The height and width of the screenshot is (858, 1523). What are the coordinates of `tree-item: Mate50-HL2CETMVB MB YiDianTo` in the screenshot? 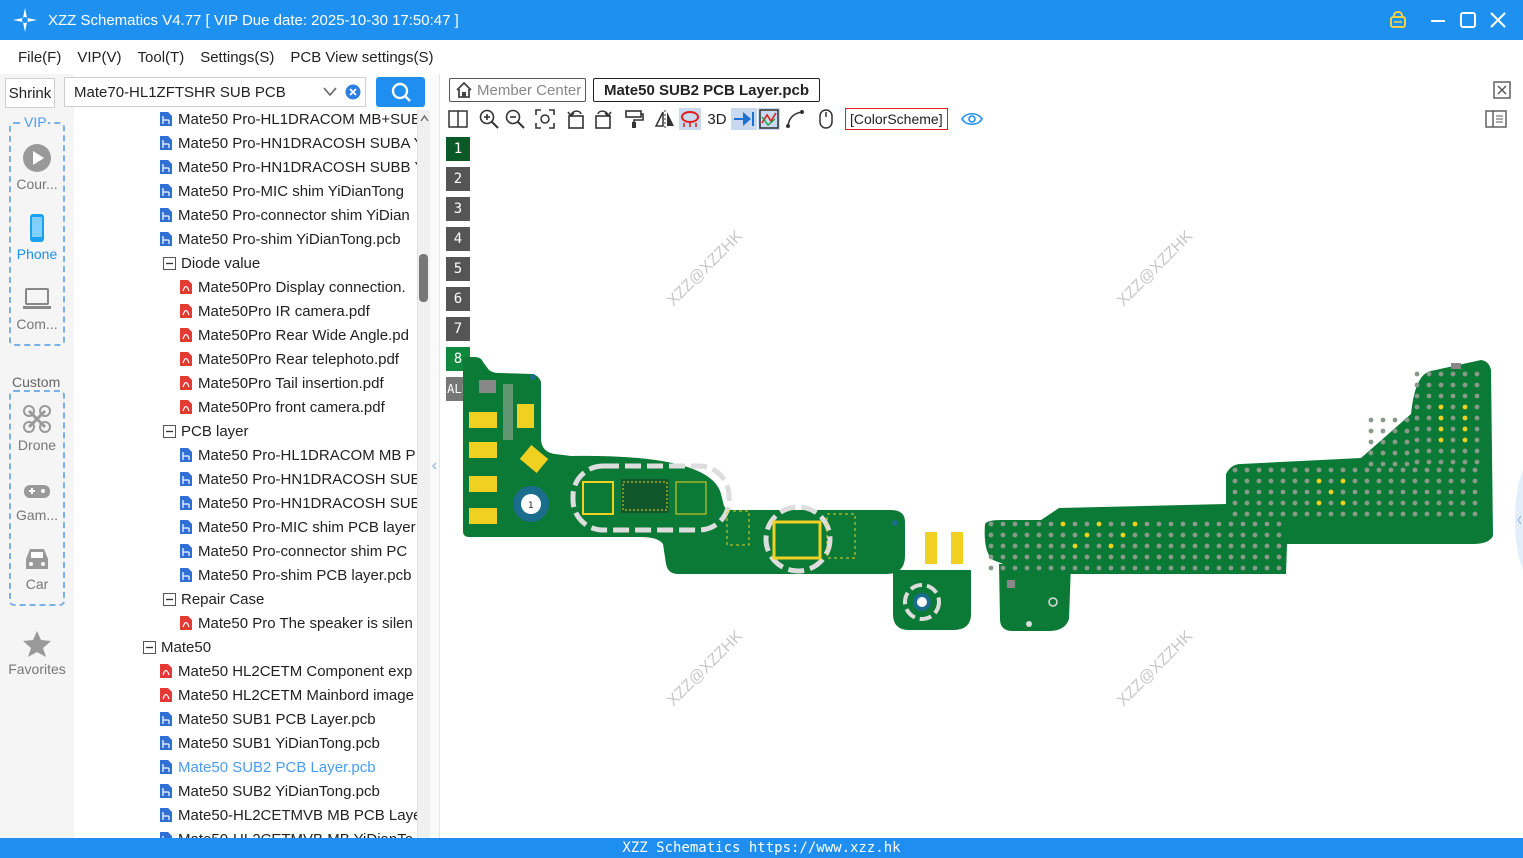 It's located at (289, 832).